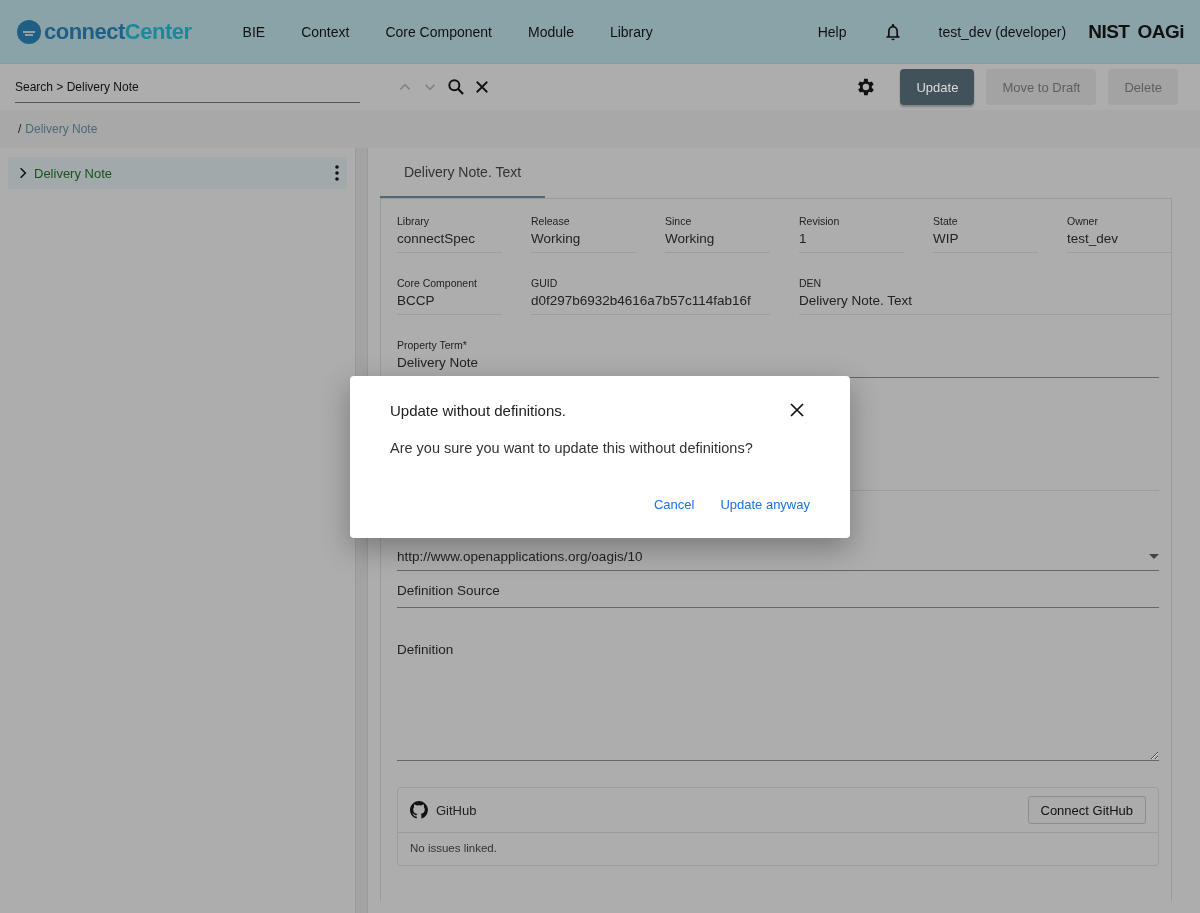  I want to click on field-value: Delivery Note. Text, so click(856, 300).